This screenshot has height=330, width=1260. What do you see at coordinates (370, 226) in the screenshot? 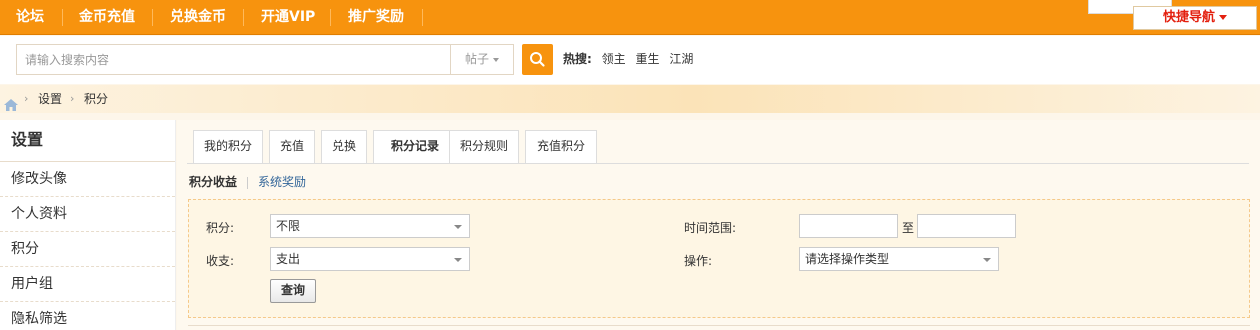
I see `credit-type-select: 不限` at bounding box center [370, 226].